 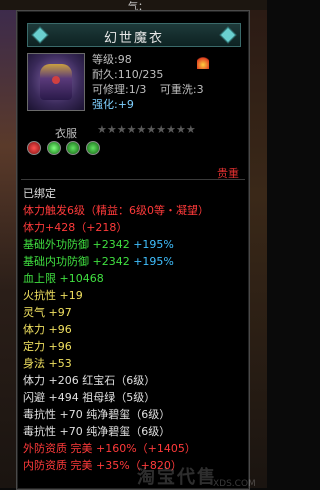 I want to click on item-name: 幻世魔衣, so click(x=133, y=38).